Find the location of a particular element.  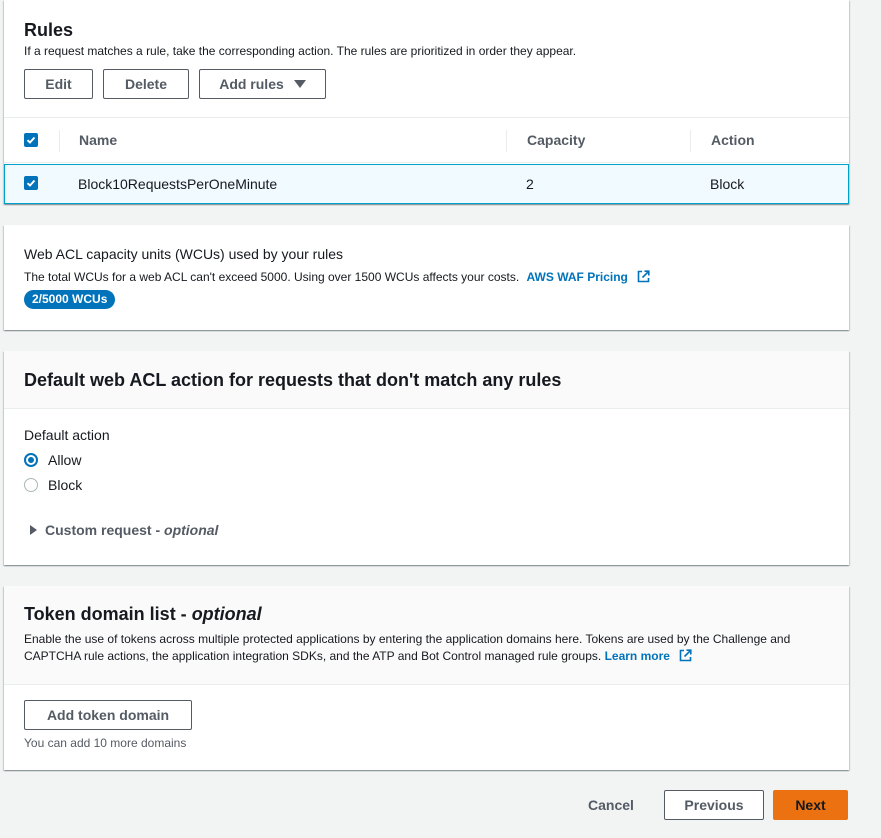

edit-button: Edit is located at coordinates (58, 84).